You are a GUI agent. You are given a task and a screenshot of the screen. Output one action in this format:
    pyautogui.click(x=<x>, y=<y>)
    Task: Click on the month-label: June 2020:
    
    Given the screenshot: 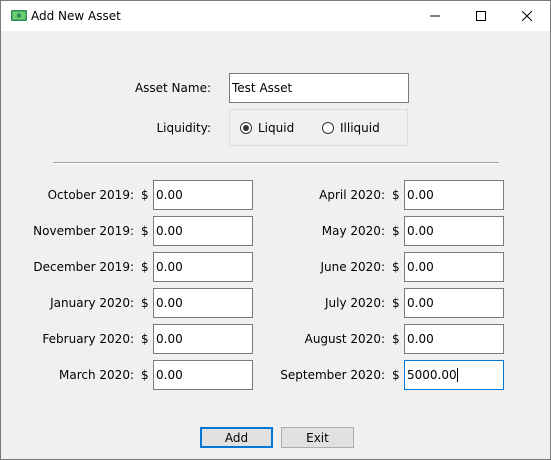 What is the action you would take?
    pyautogui.click(x=352, y=267)
    